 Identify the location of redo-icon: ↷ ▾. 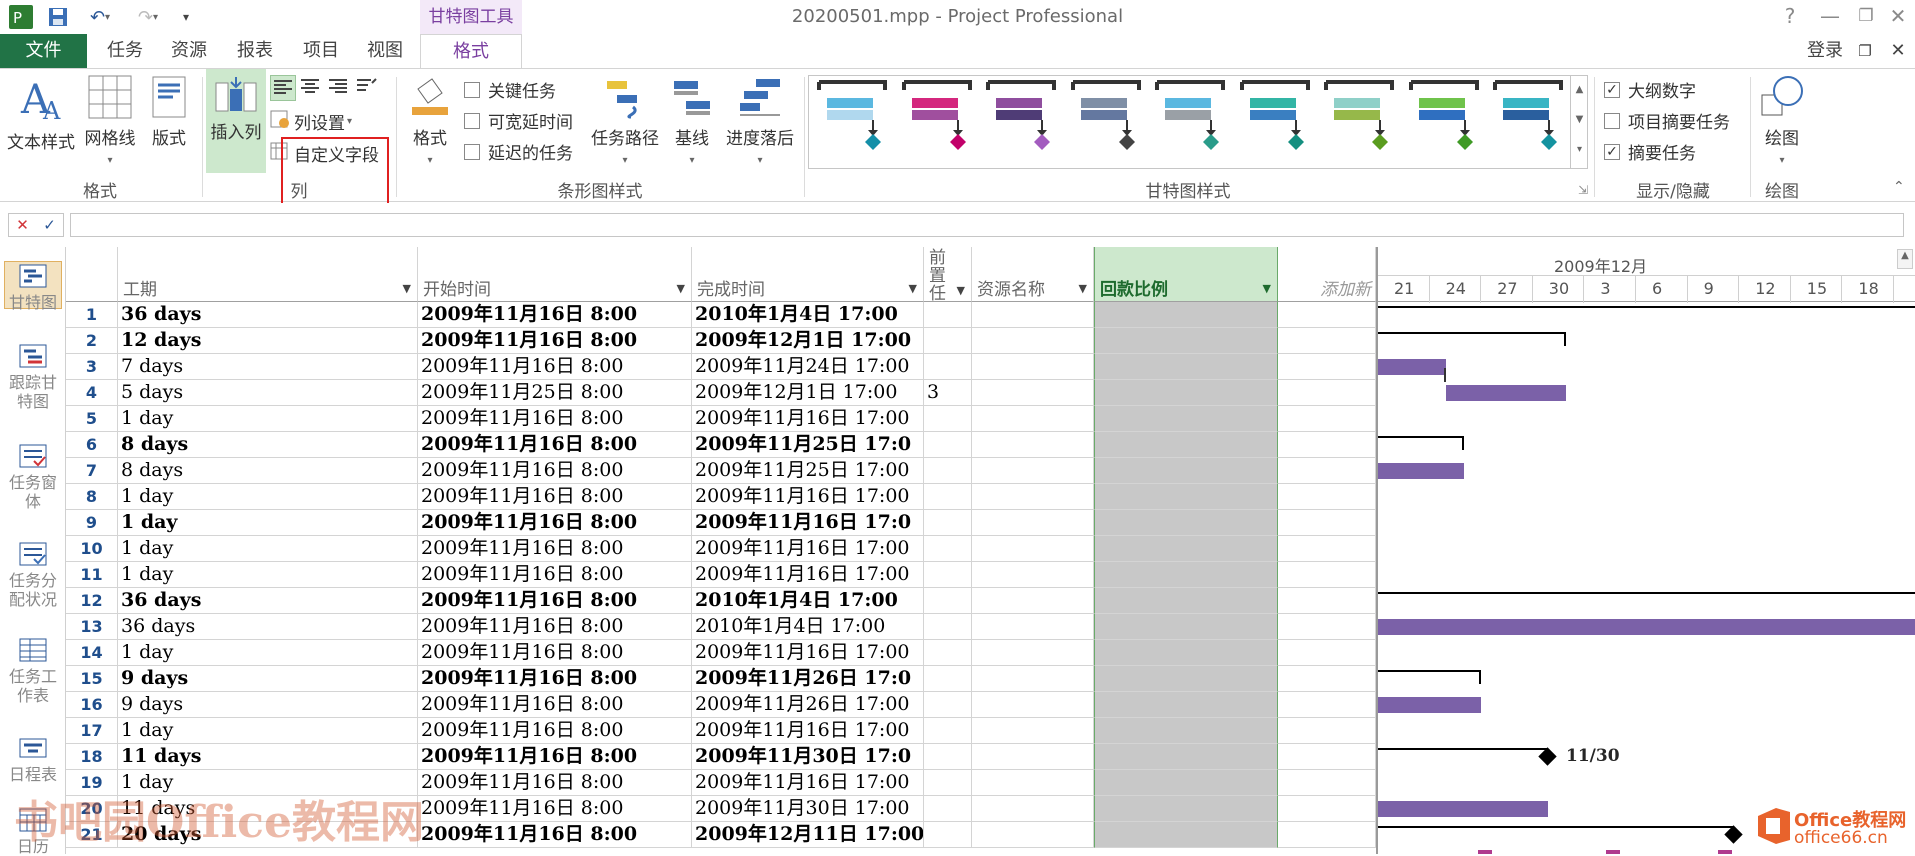
(148, 17).